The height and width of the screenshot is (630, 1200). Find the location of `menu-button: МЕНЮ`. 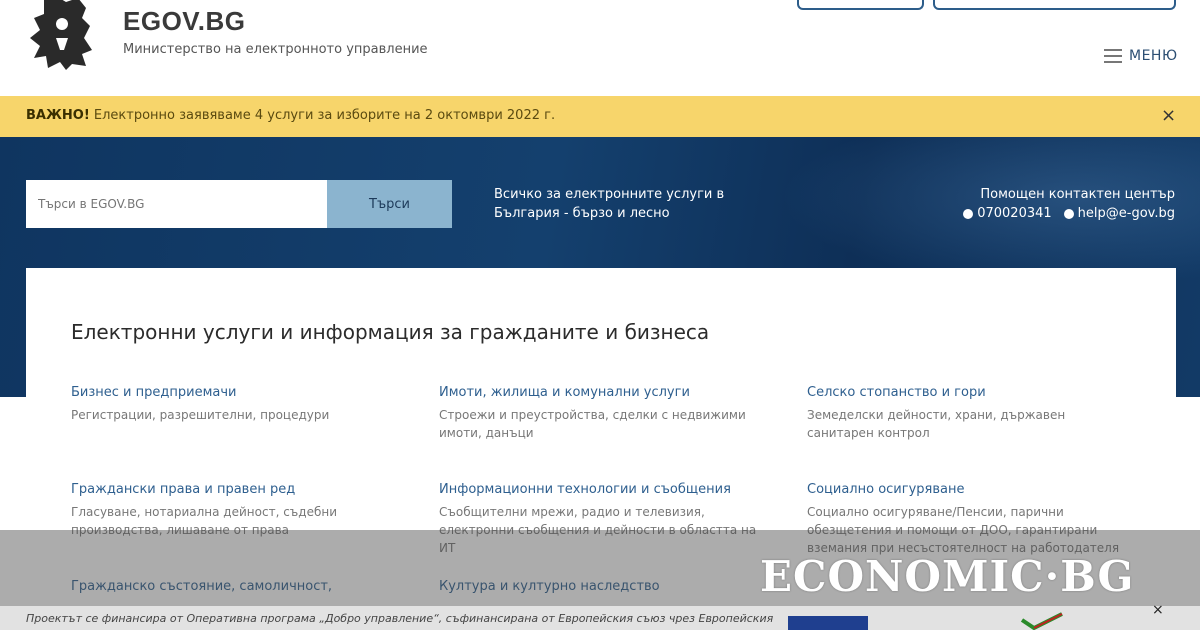

menu-button: МЕНЮ is located at coordinates (1141, 56).